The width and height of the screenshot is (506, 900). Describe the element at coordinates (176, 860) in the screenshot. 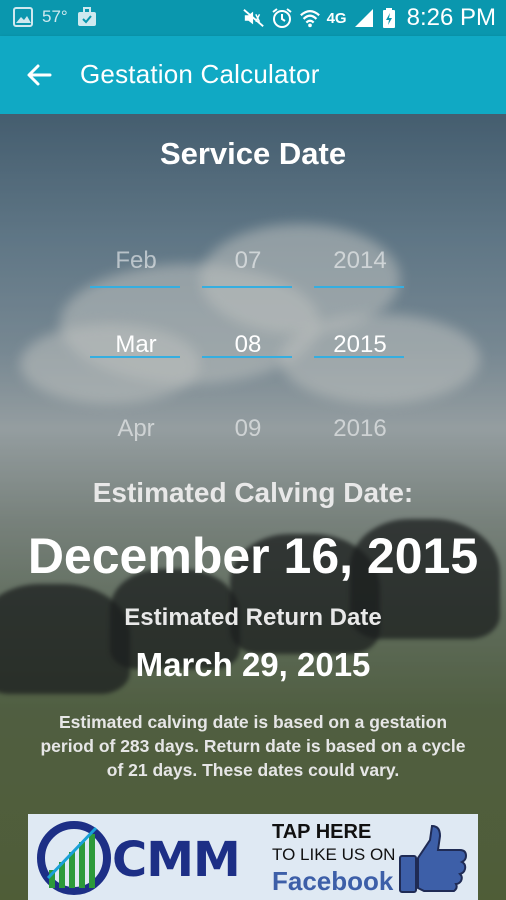

I see `ad-brand-text: CMM` at that location.